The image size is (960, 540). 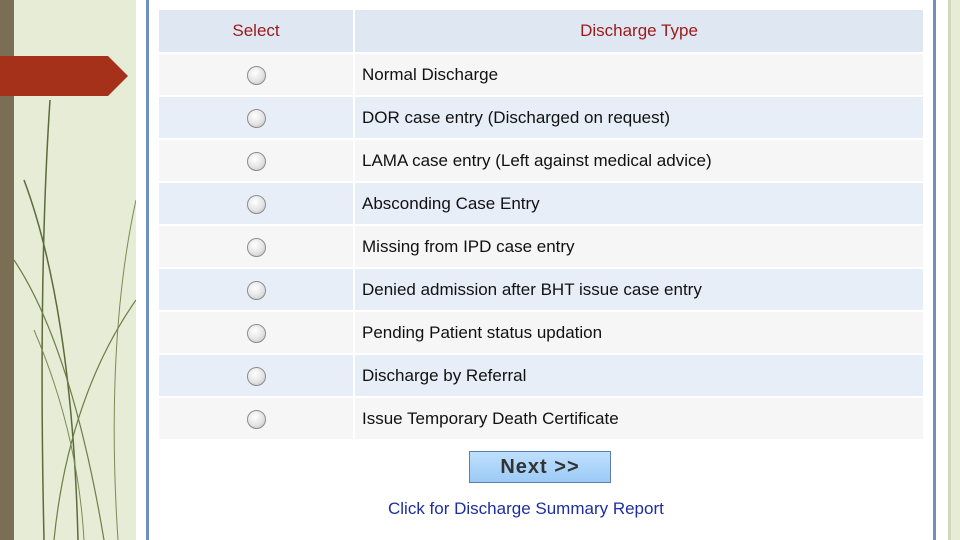 I want to click on table-row: Missing from IPD case entry, so click(x=541, y=246).